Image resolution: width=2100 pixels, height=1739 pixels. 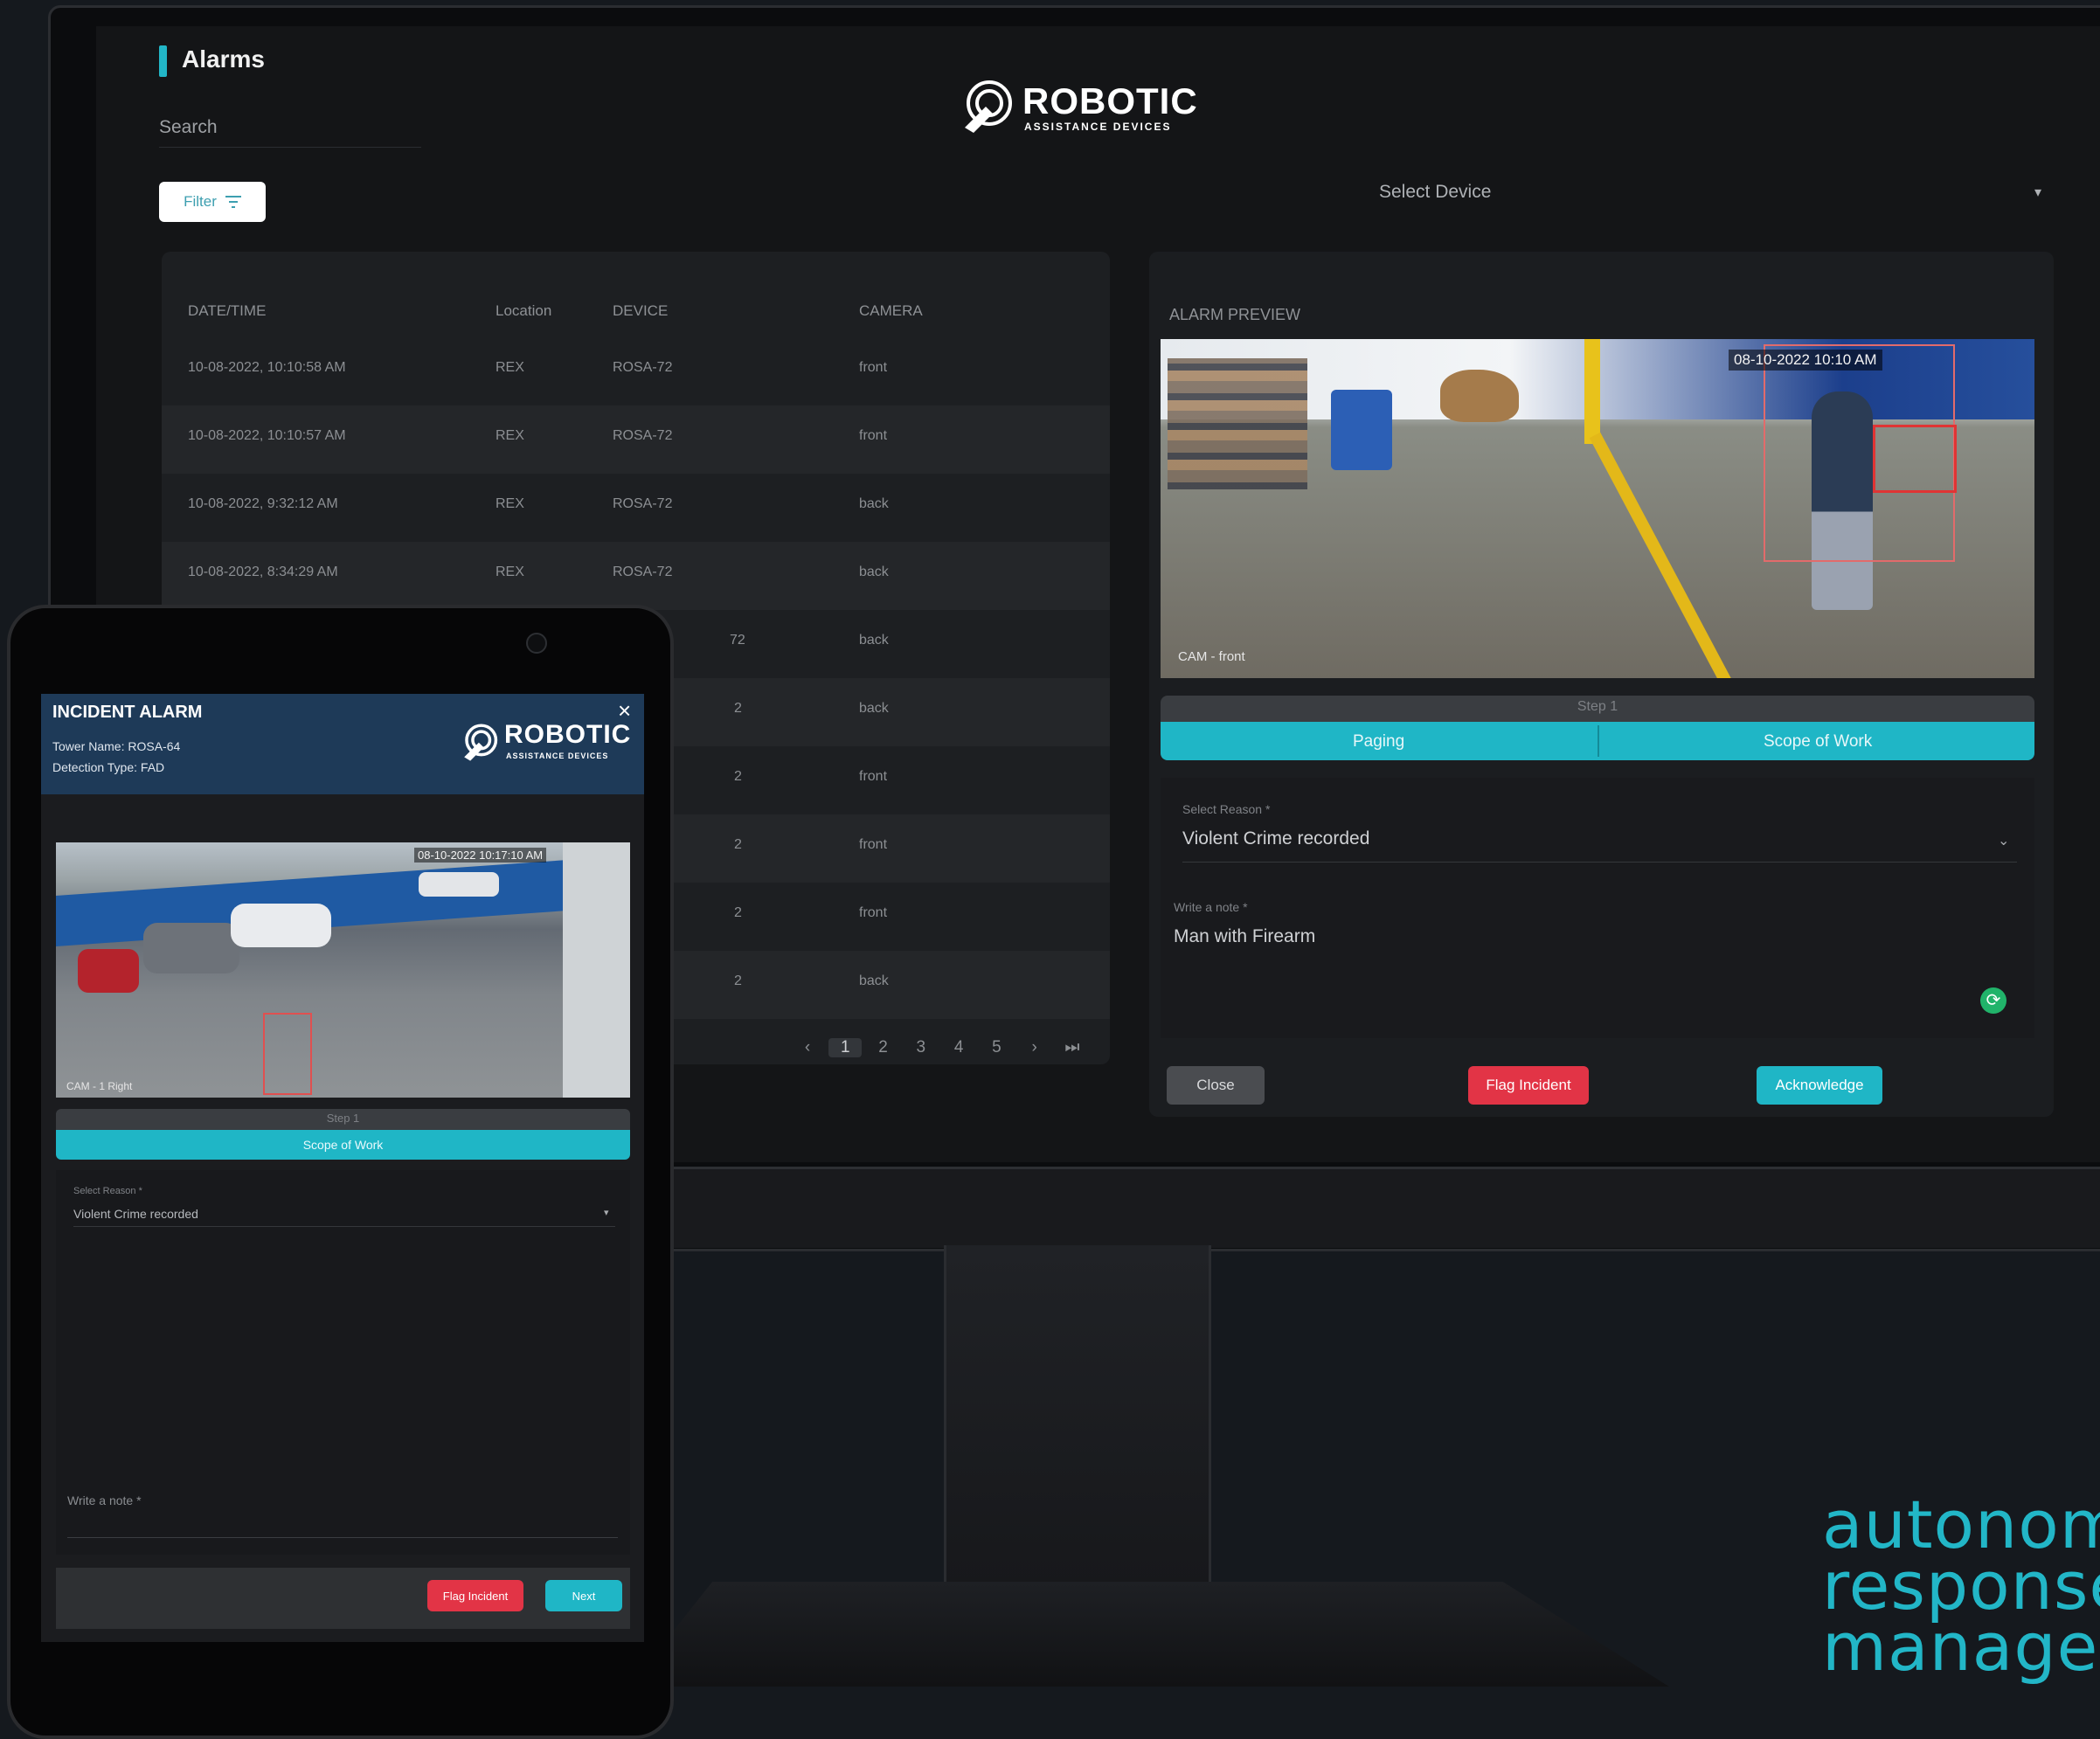 What do you see at coordinates (1597, 508) in the screenshot?
I see `camera-feed-image: 08-10-2022 10:10 AM CAM - front` at bounding box center [1597, 508].